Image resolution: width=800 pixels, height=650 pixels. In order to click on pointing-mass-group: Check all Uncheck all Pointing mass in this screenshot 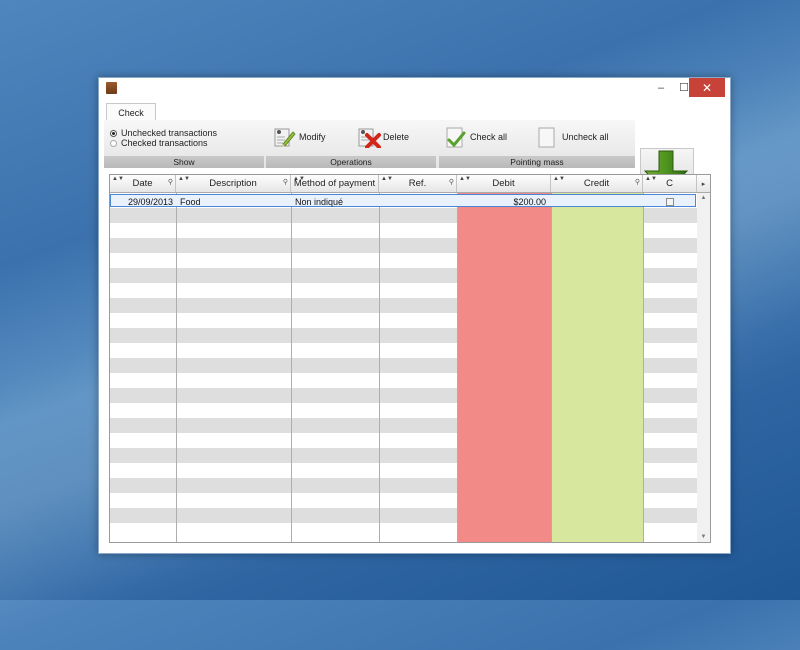, I will do `click(537, 144)`.